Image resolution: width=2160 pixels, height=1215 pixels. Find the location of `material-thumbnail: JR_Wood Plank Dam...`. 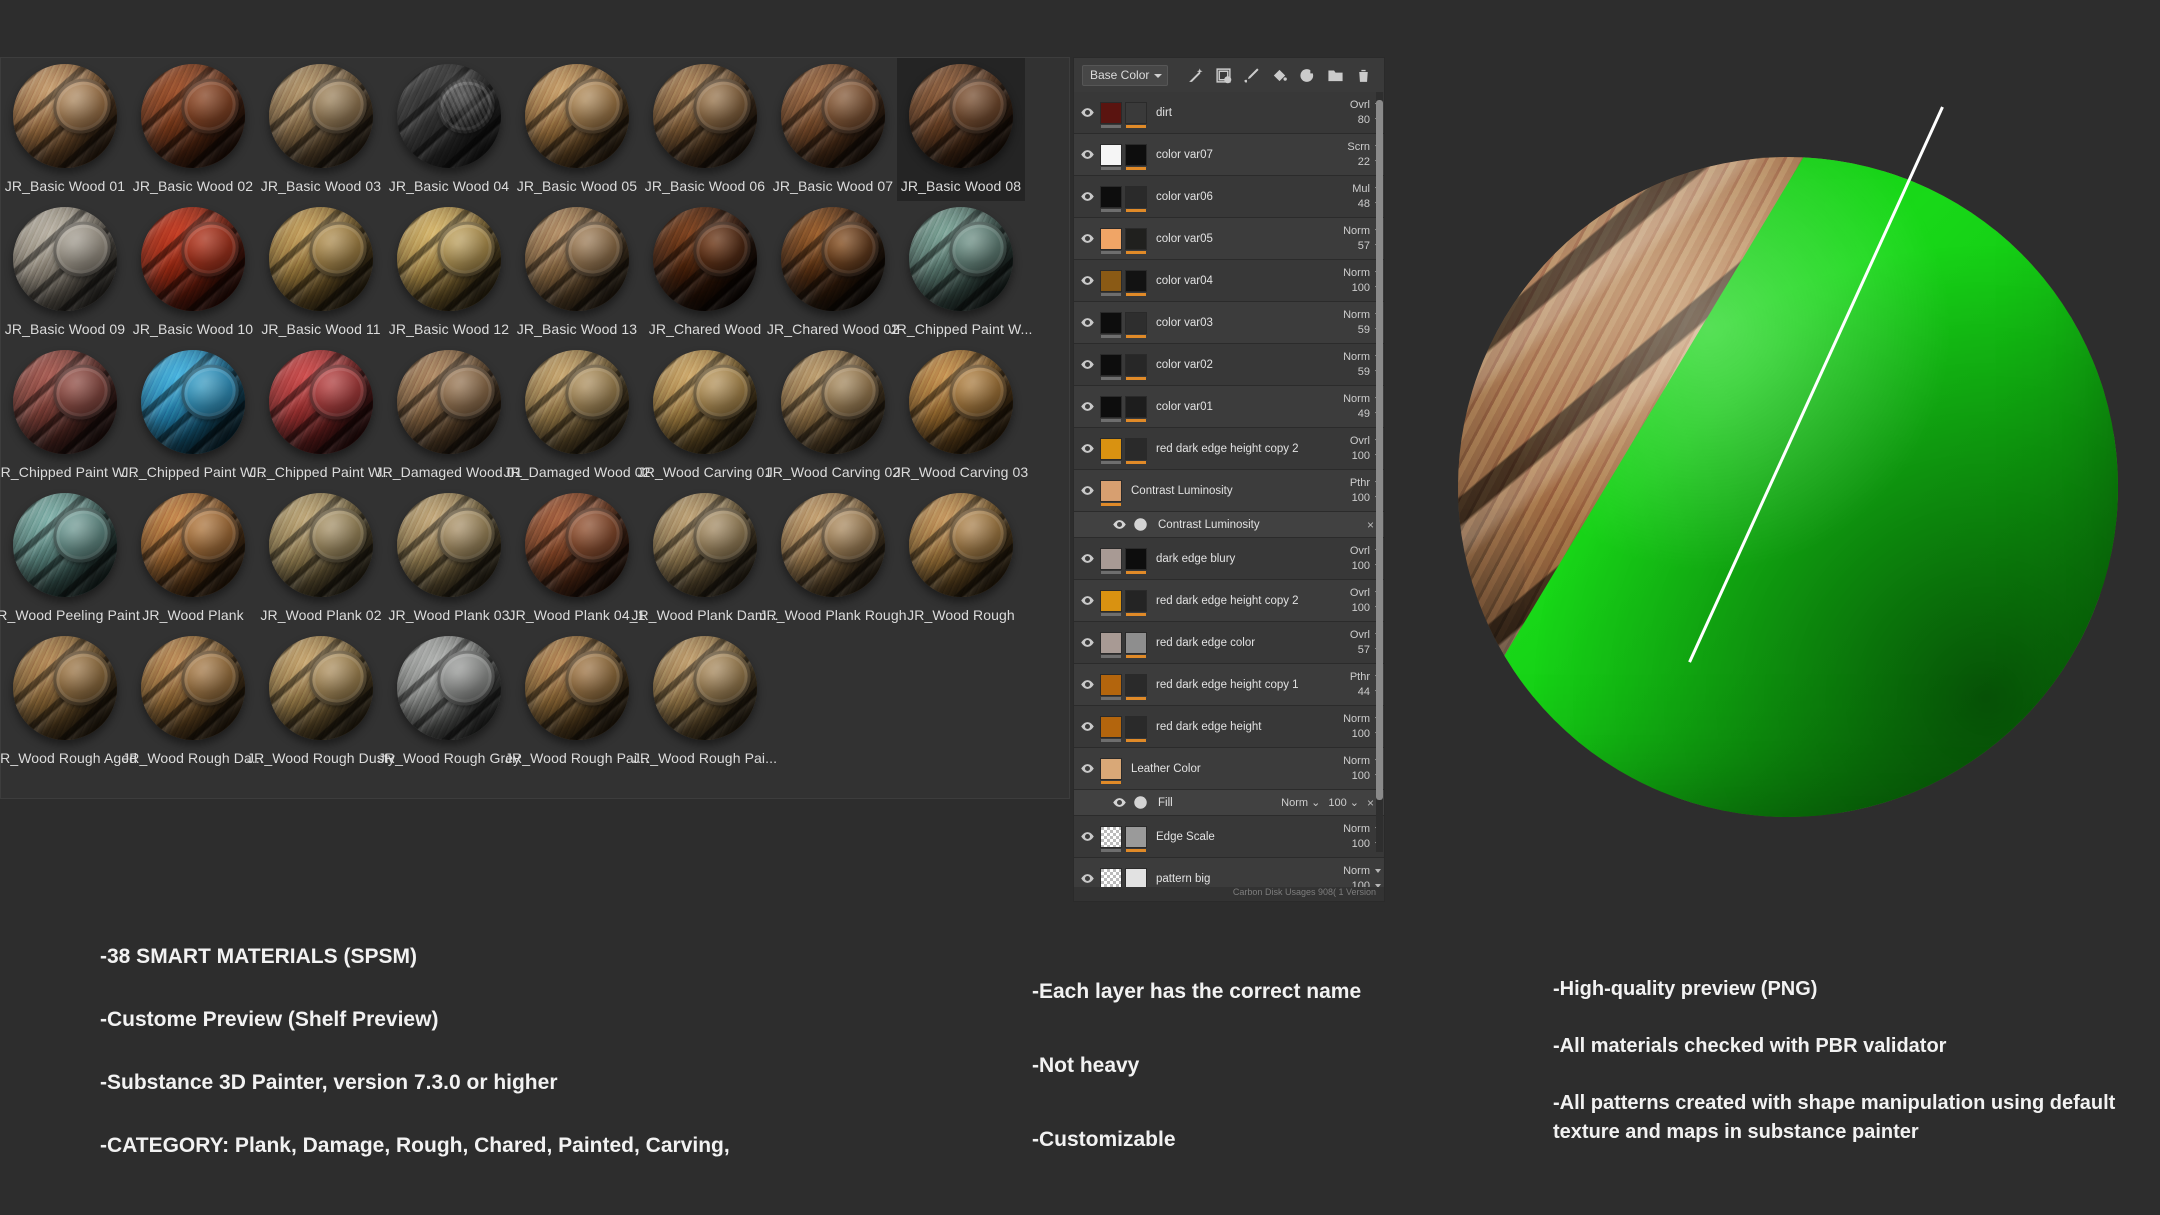

material-thumbnail: JR_Wood Plank Dam... is located at coordinates (705, 558).